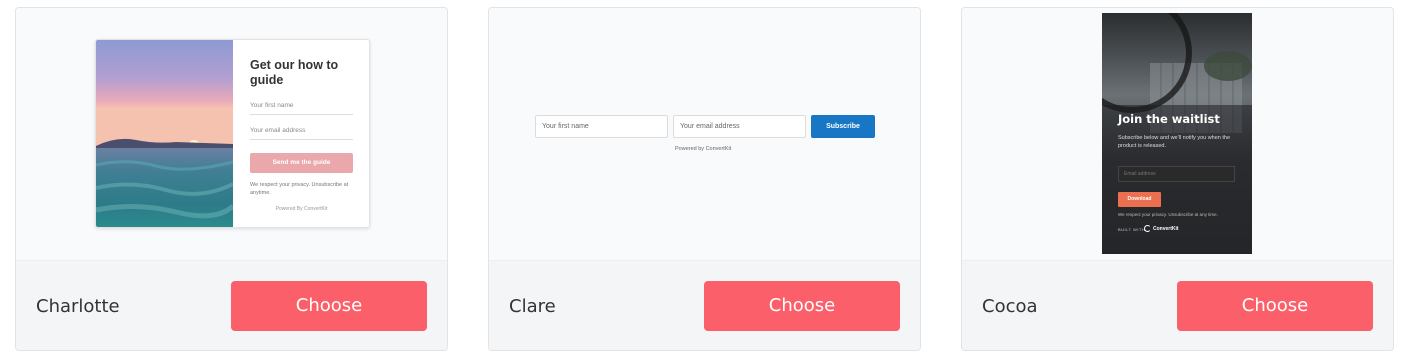  What do you see at coordinates (1010, 306) in the screenshot?
I see `template-name: Cocoa` at bounding box center [1010, 306].